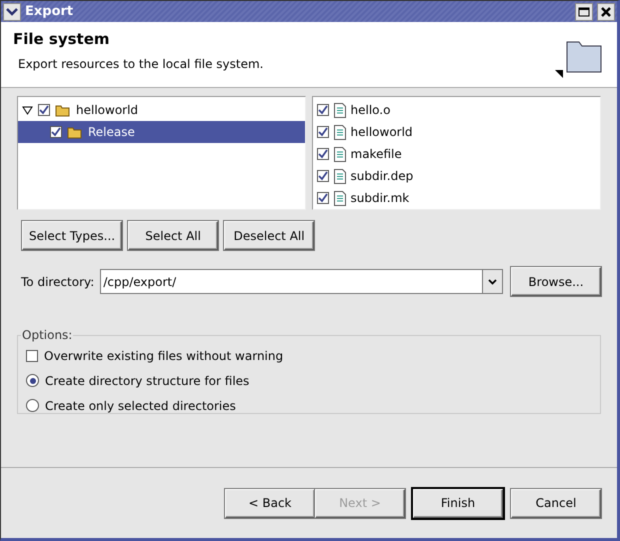 The width and height of the screenshot is (620, 541). What do you see at coordinates (458, 503) in the screenshot?
I see `wizard-button: Finish` at bounding box center [458, 503].